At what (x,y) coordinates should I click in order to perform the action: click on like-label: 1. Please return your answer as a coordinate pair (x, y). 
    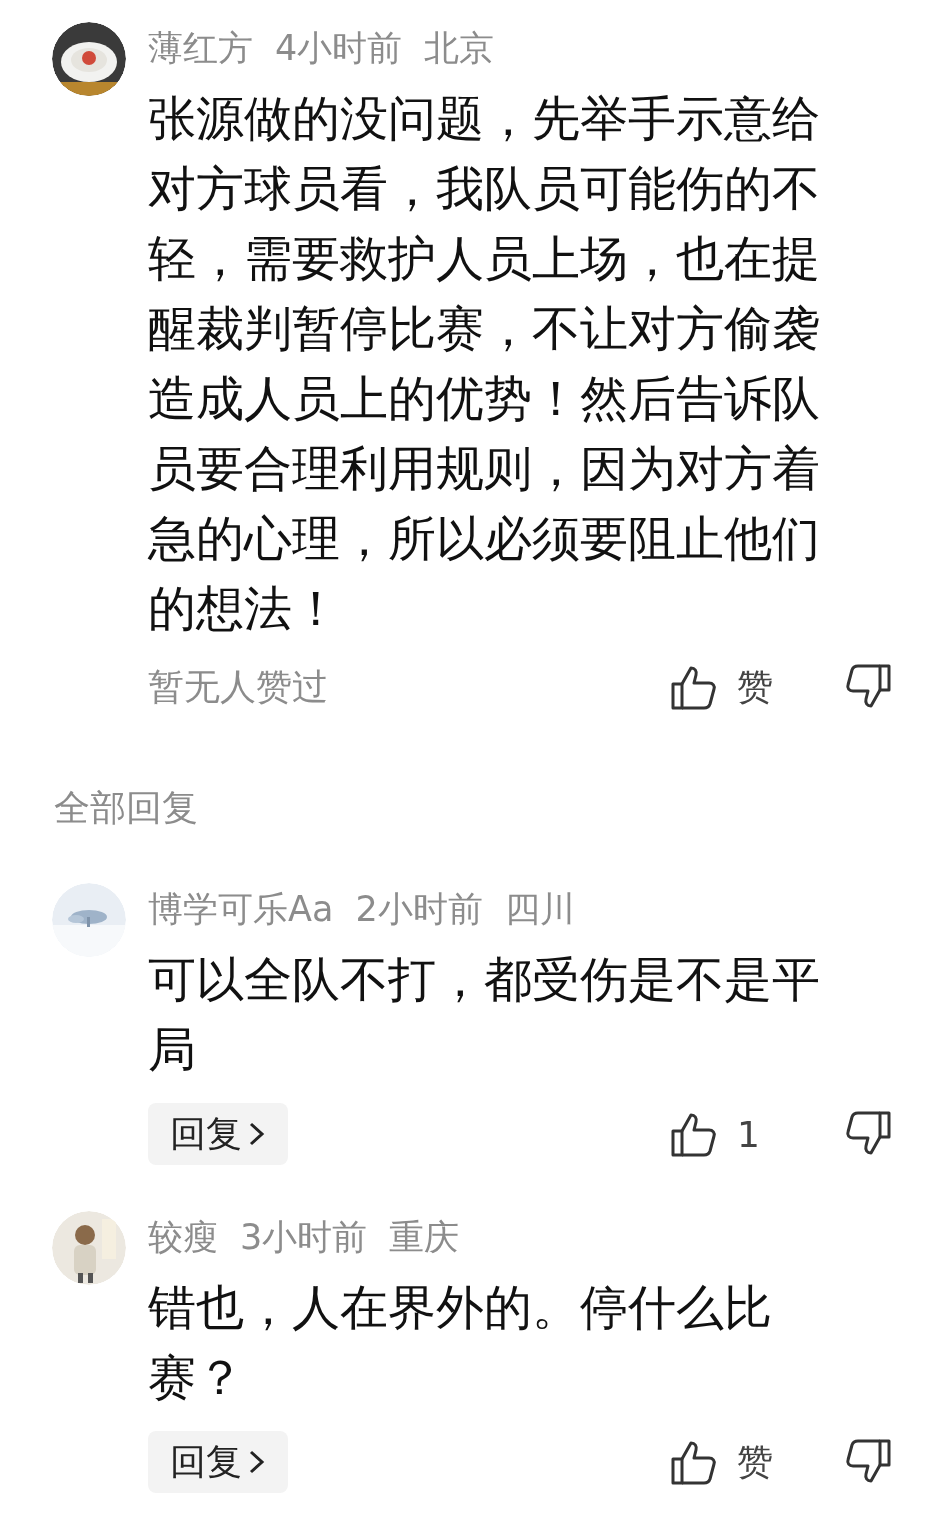
    Looking at the image, I should click on (758, 1134).